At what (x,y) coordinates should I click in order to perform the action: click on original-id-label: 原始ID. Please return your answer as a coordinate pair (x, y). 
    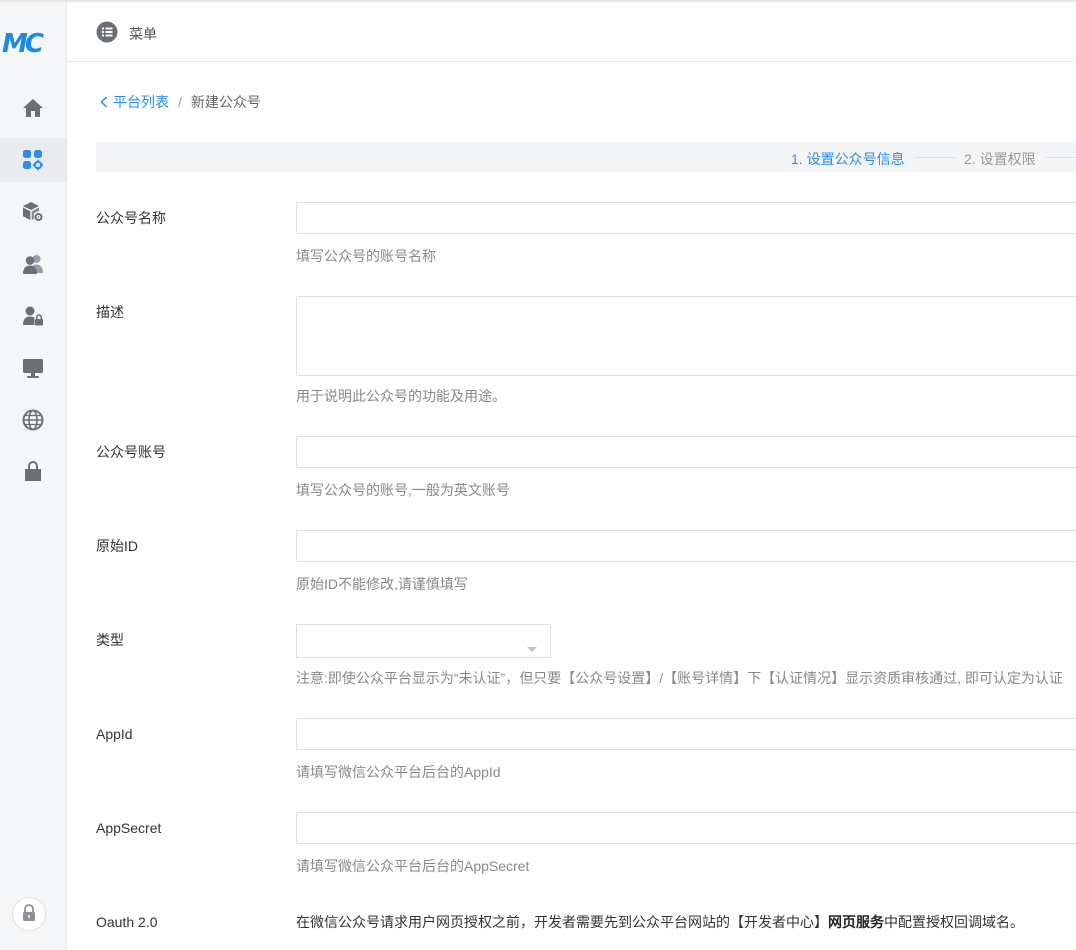
    Looking at the image, I should click on (117, 546).